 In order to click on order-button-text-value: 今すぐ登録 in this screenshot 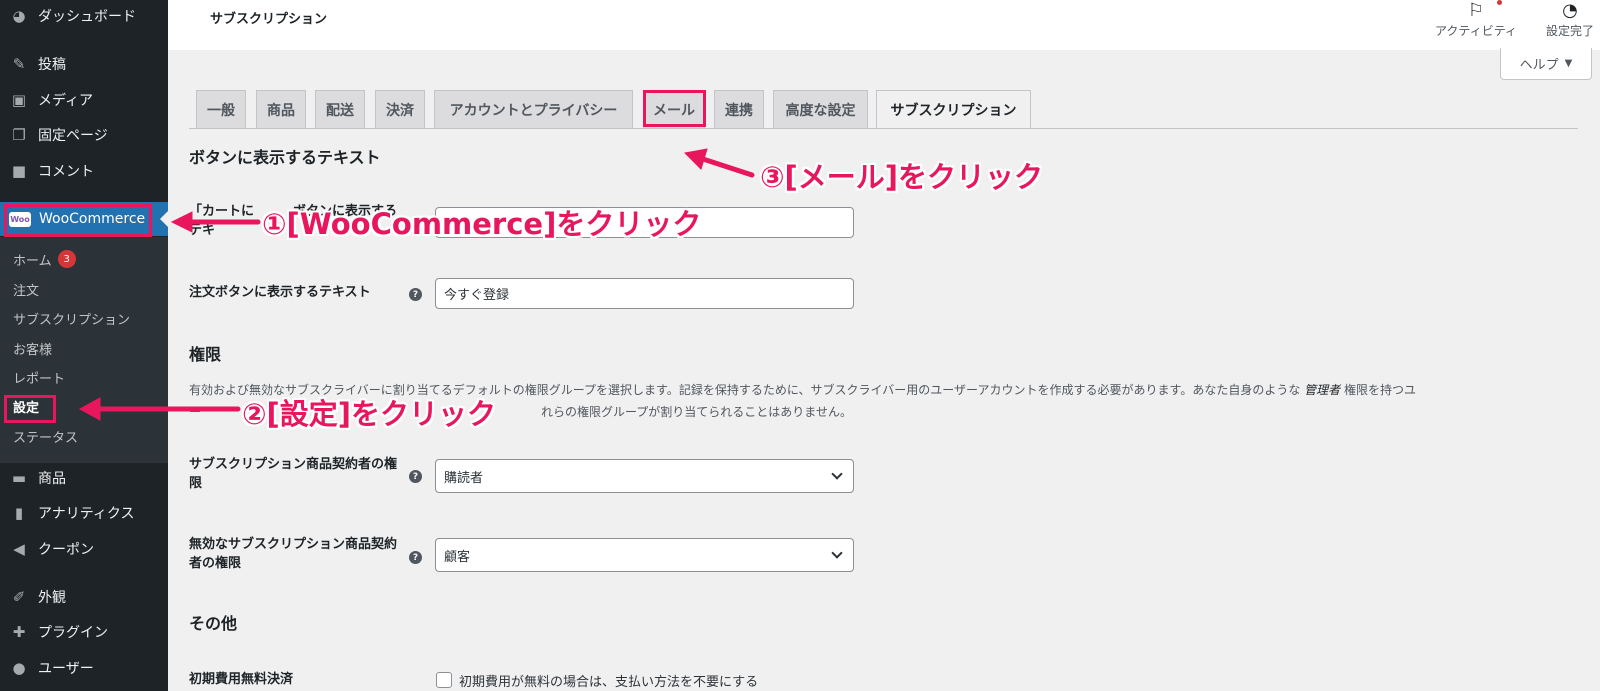, I will do `click(477, 295)`.